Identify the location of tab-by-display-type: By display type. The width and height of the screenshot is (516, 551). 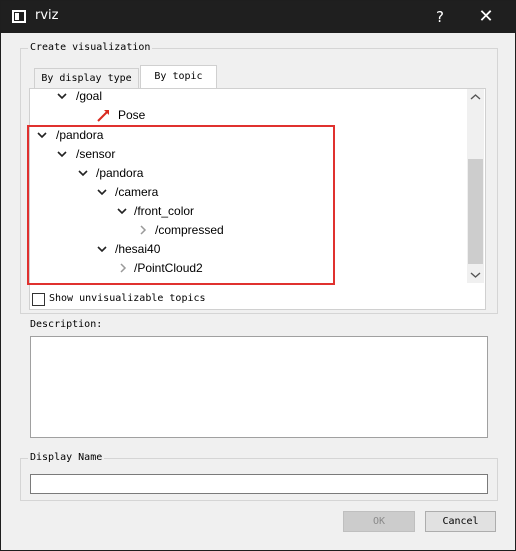
(86, 78).